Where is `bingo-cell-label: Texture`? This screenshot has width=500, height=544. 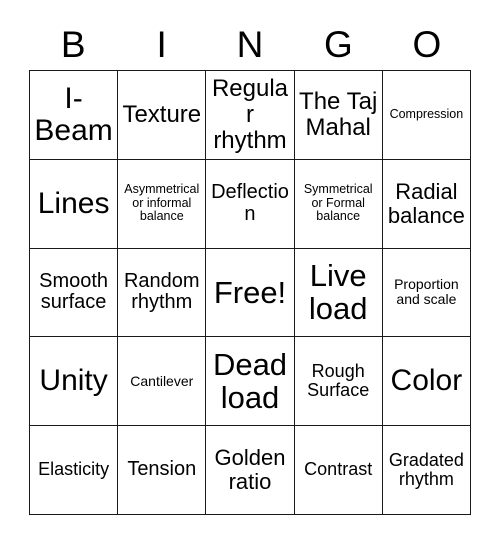 bingo-cell-label: Texture is located at coordinates (162, 114).